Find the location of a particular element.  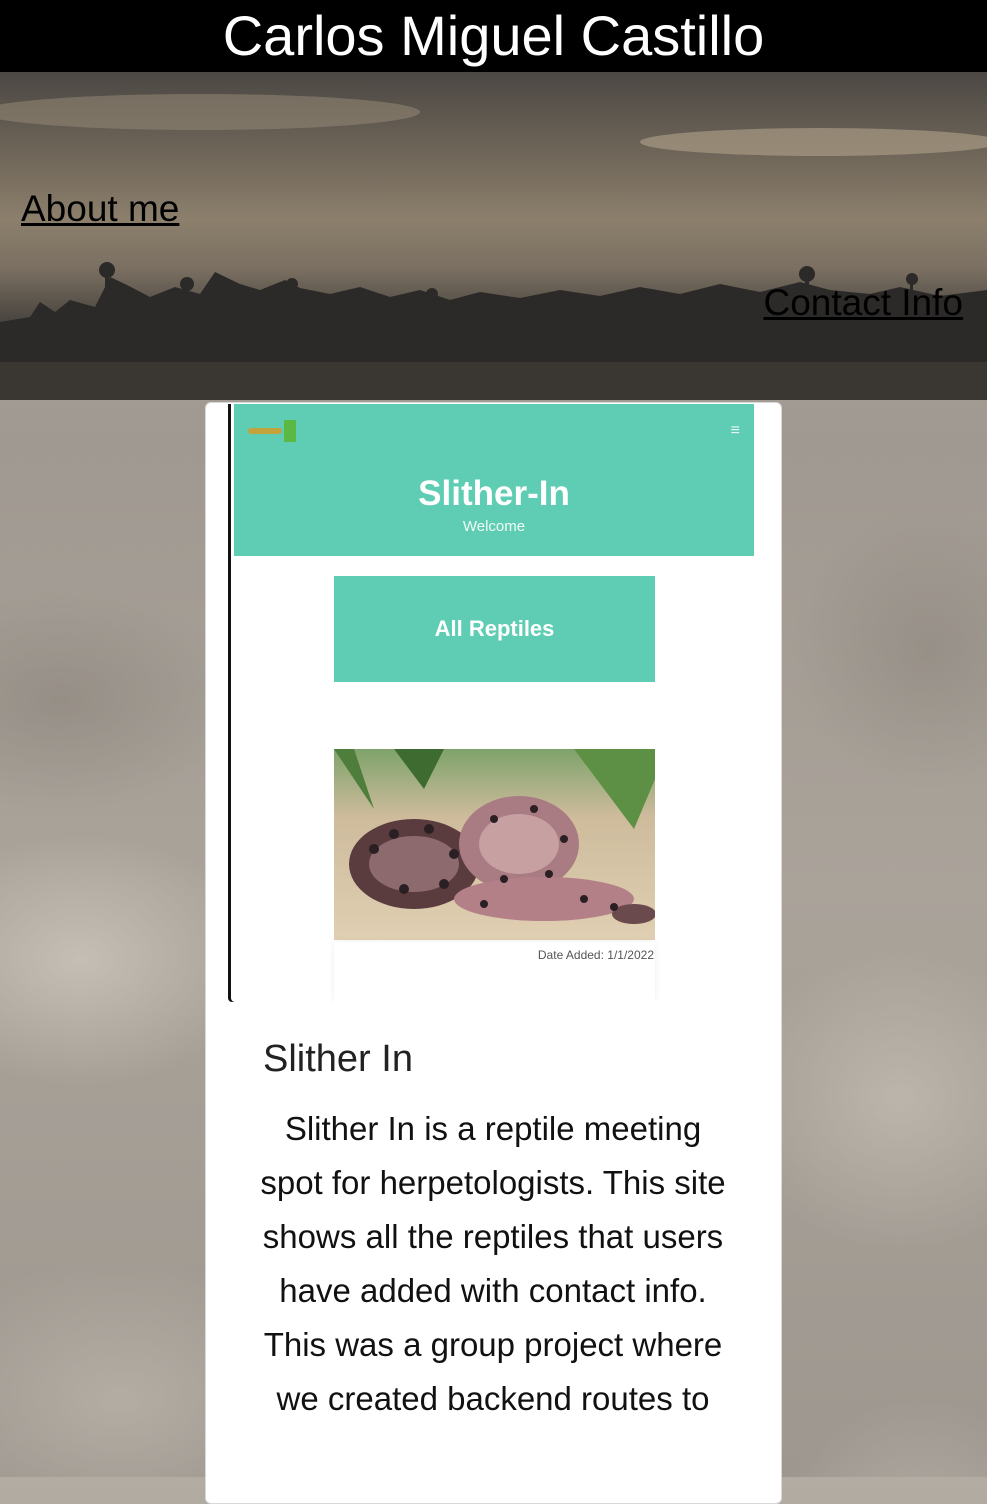

about-me-link: About me is located at coordinates (100, 209).